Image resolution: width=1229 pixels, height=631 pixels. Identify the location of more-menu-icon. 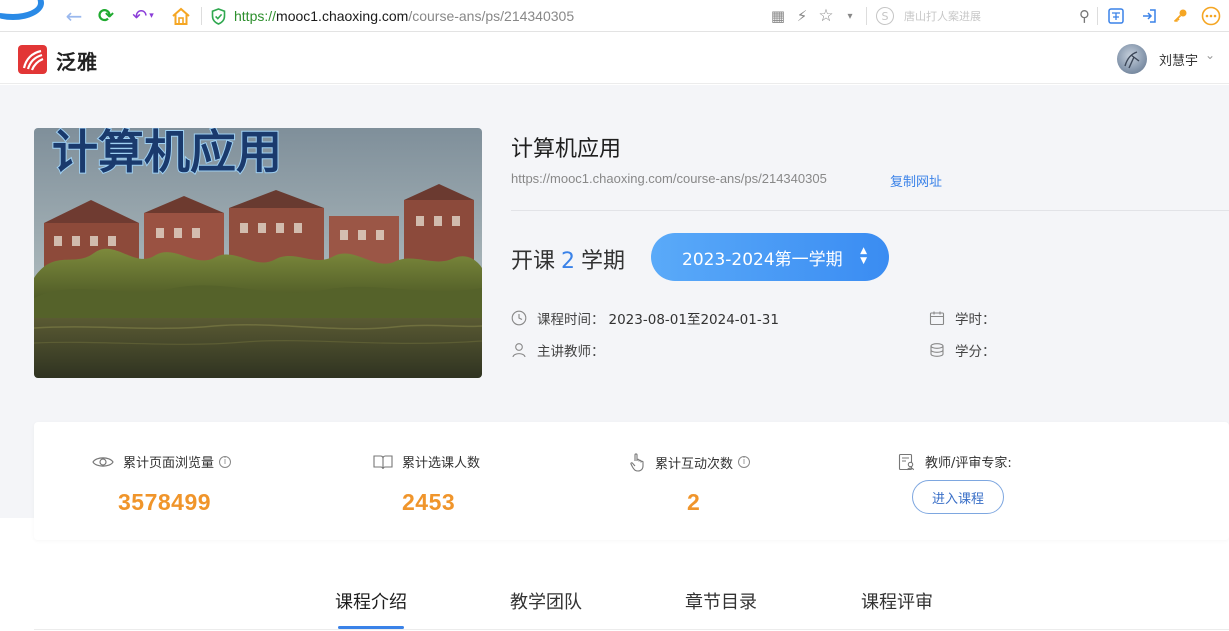
(1211, 16).